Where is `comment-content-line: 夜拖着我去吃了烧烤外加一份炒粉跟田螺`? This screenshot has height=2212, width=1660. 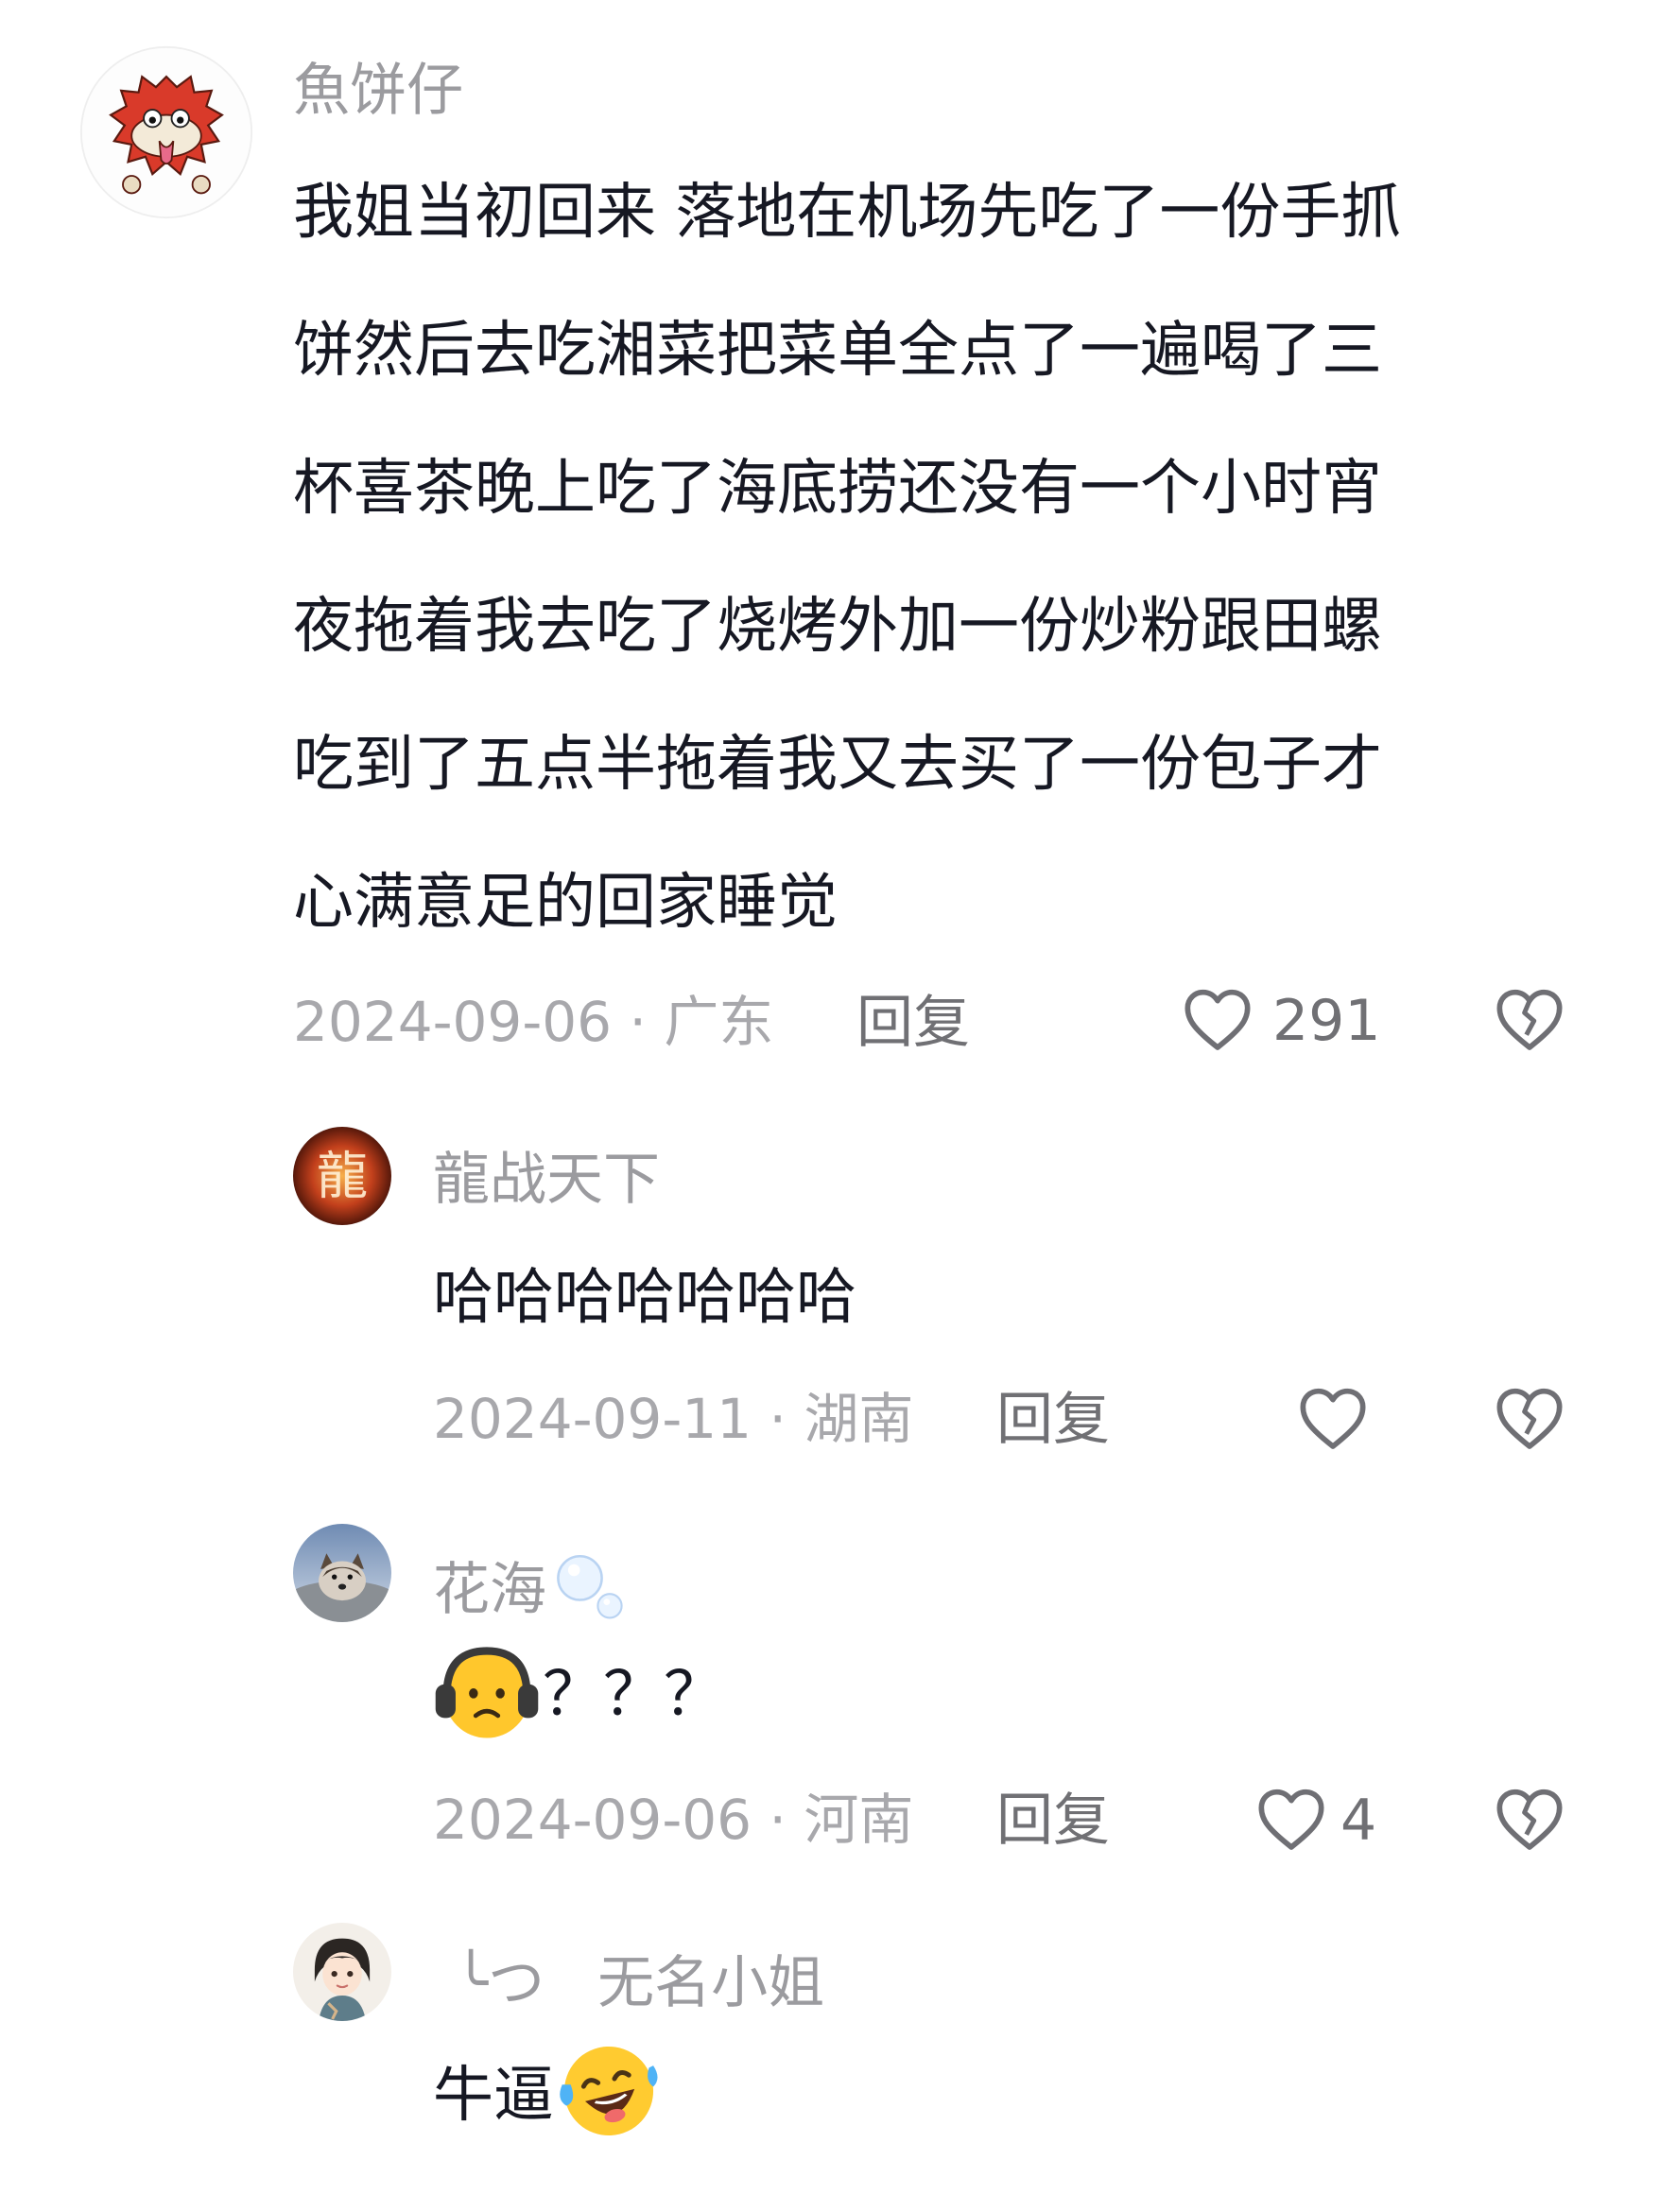 comment-content-line: 夜拖着我去吃了烧烤外加一份炒粉跟田螺 is located at coordinates (837, 627).